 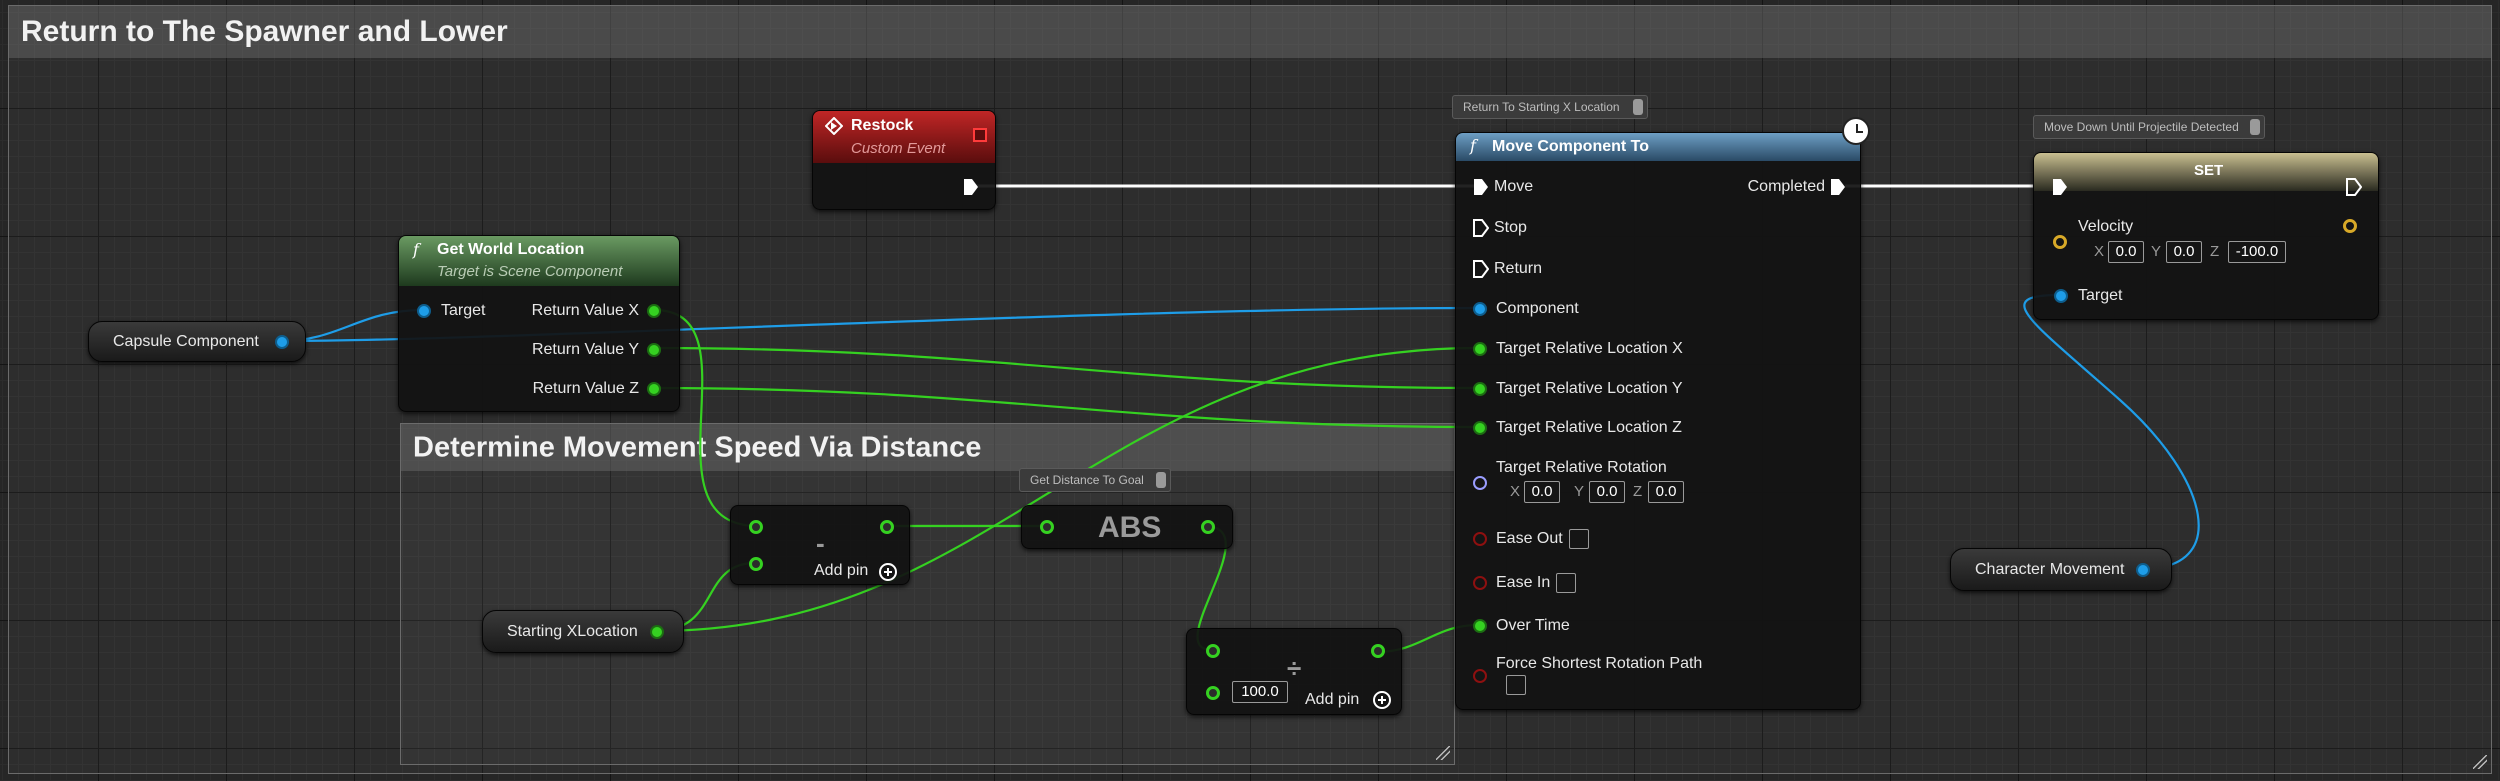 I want to click on rotation-y-label: Y, so click(x=1579, y=491).